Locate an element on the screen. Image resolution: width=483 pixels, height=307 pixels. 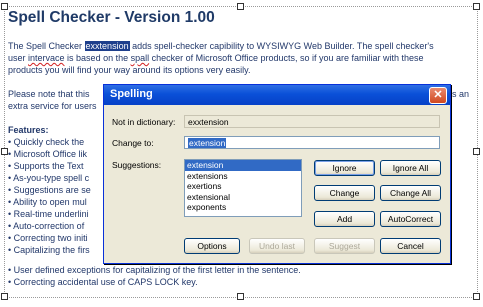
ignore-button: Ignore is located at coordinates (344, 168).